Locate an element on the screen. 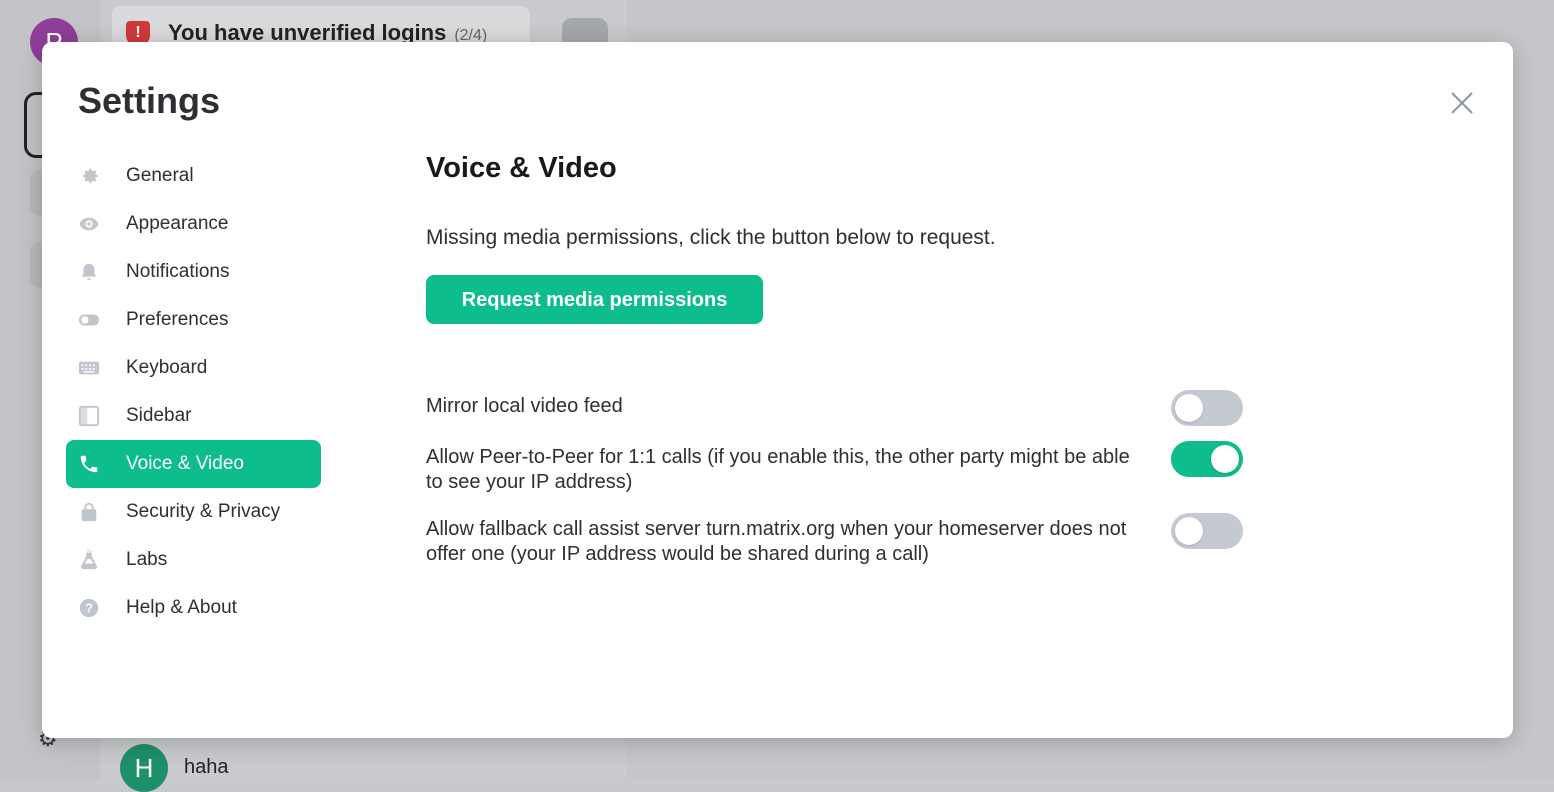  phone-icon is located at coordinates (89, 464).